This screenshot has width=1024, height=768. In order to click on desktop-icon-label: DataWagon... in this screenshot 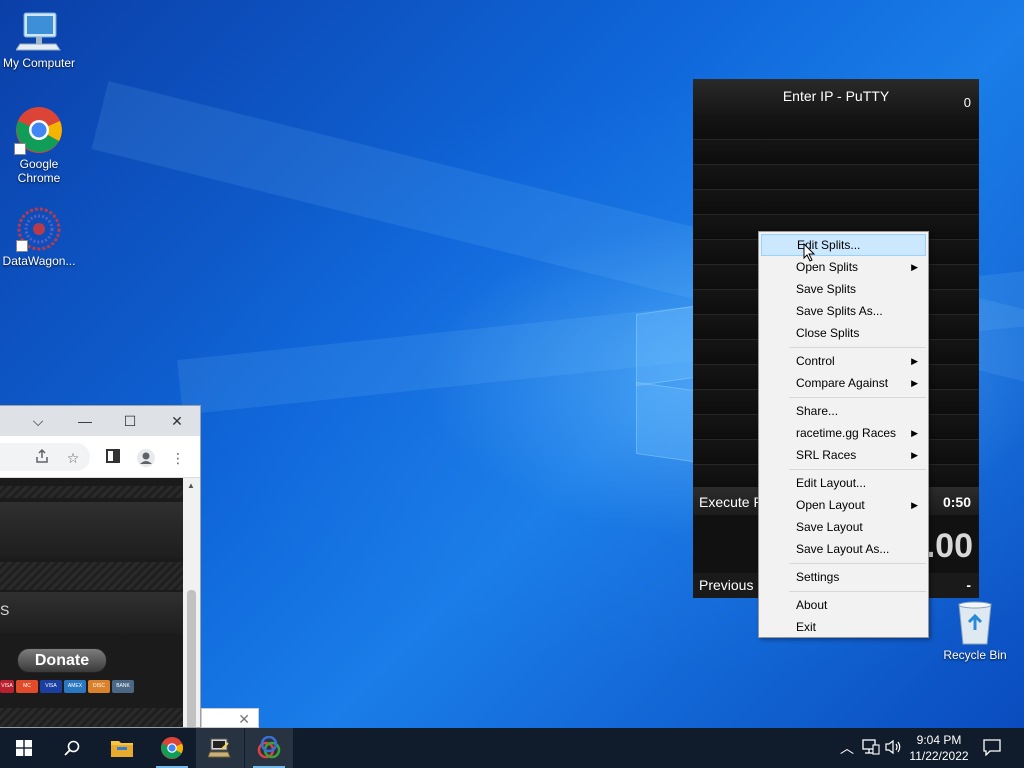, I will do `click(39, 261)`.